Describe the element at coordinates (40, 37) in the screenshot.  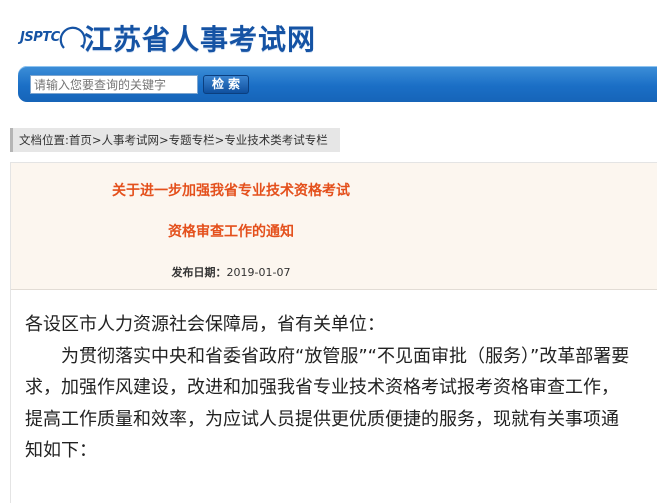
I see `logo-abbr-text: JSPTC` at that location.